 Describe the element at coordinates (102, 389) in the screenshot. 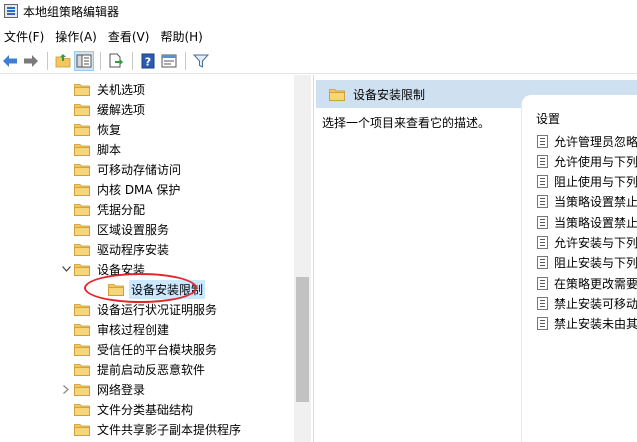

I see `tree-item: 网络登录` at that location.